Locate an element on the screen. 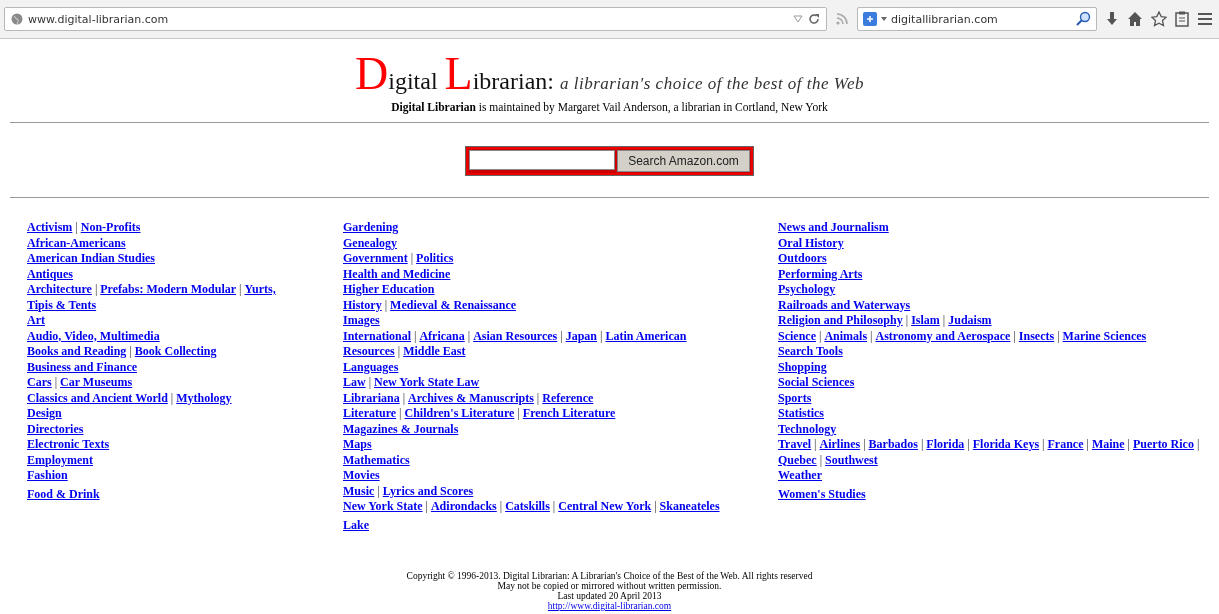  category-link: Tipis & Tents is located at coordinates (62, 304).